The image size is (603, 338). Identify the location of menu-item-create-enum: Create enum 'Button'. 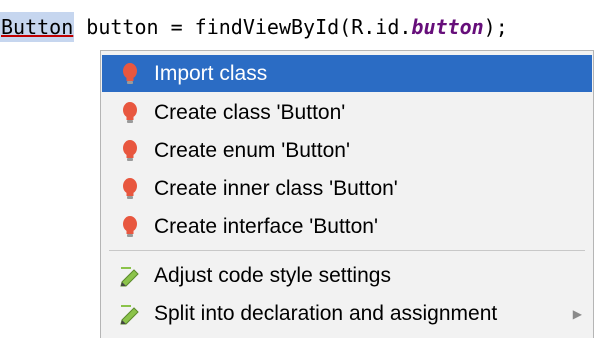
(347, 150).